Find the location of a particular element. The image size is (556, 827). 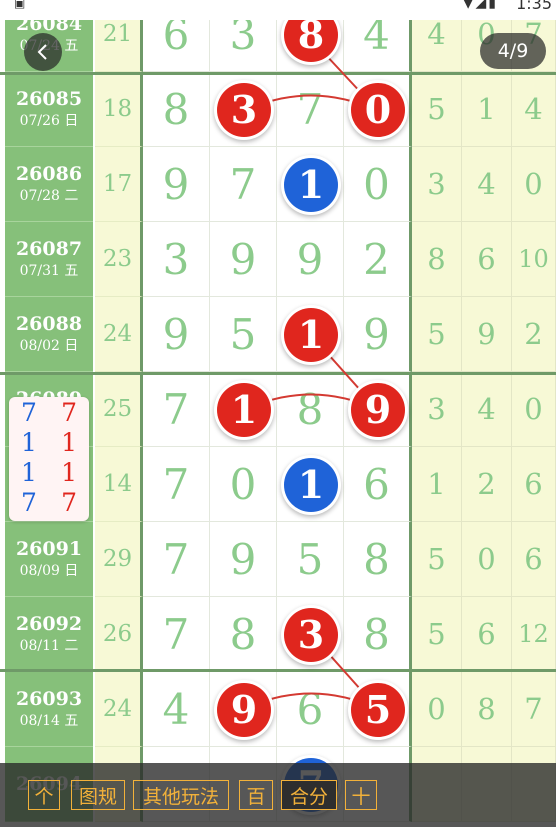

sum-cell: 26 is located at coordinates (119, 634).